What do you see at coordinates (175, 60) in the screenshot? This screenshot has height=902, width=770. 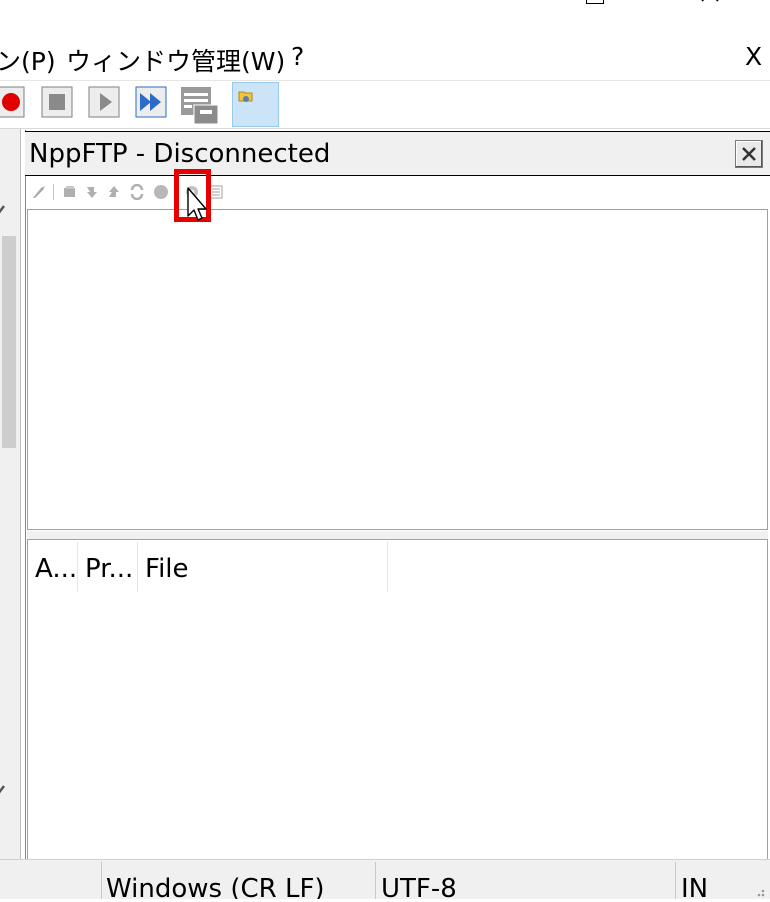 I see `menu-item-window: ウィンドウ管理(W)` at bounding box center [175, 60].